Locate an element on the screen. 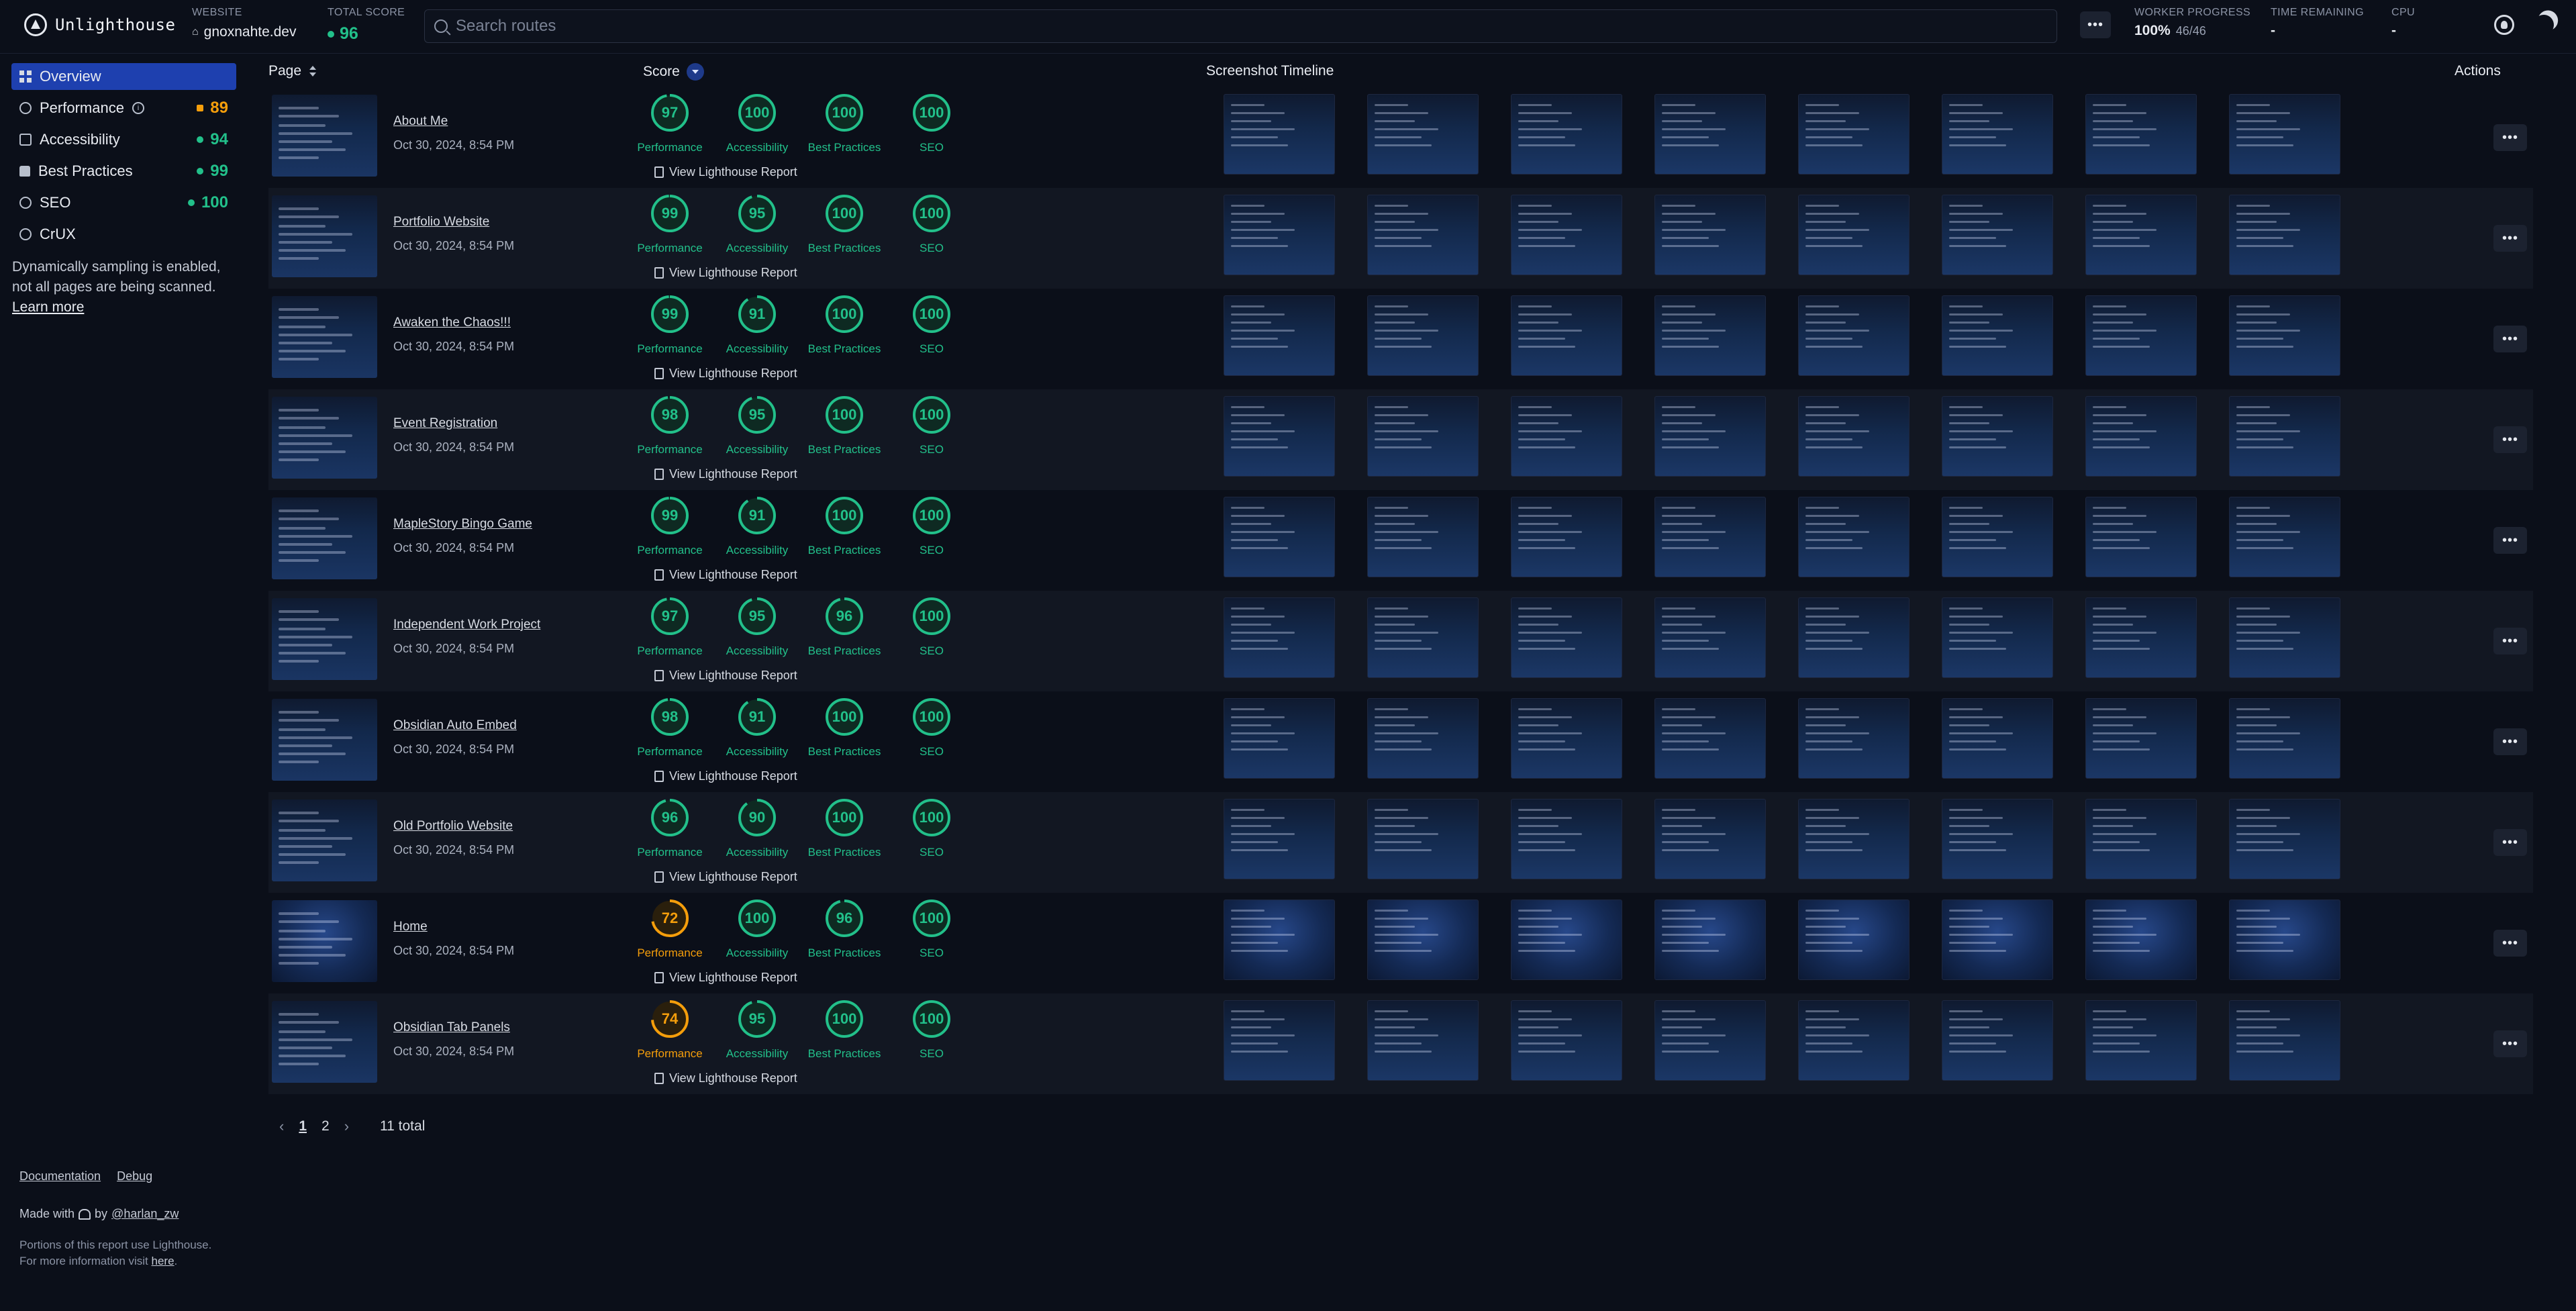 Image resolution: width=2576 pixels, height=1311 pixels. page-title-link: Obsidian Tab Panels is located at coordinates (451, 1027).